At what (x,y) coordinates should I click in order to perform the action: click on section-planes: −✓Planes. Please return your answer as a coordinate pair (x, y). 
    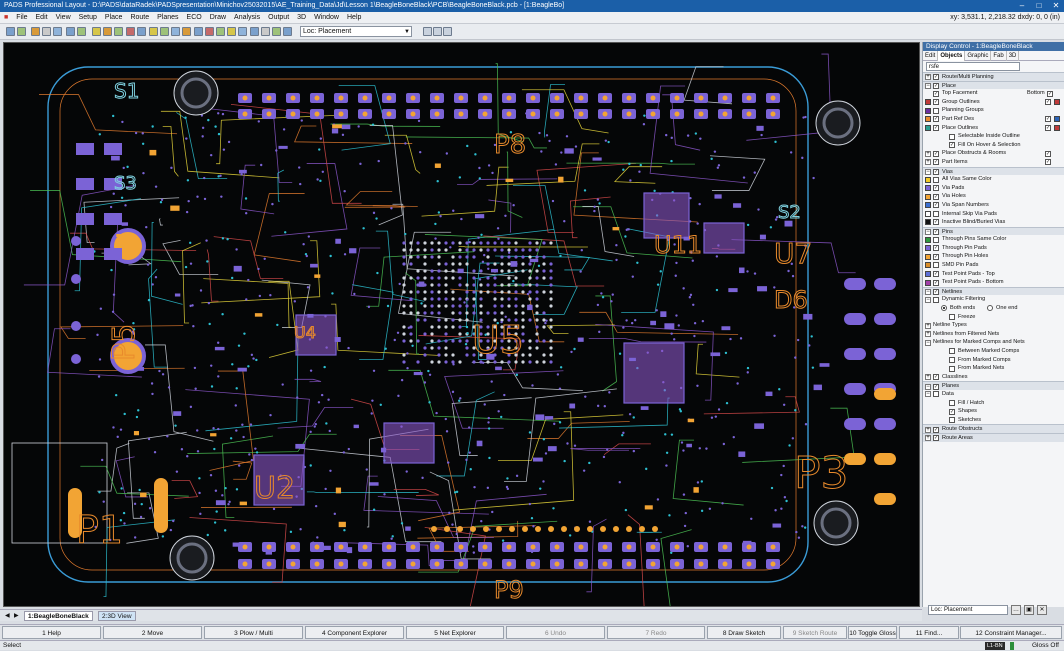
    Looking at the image, I should click on (993, 385).